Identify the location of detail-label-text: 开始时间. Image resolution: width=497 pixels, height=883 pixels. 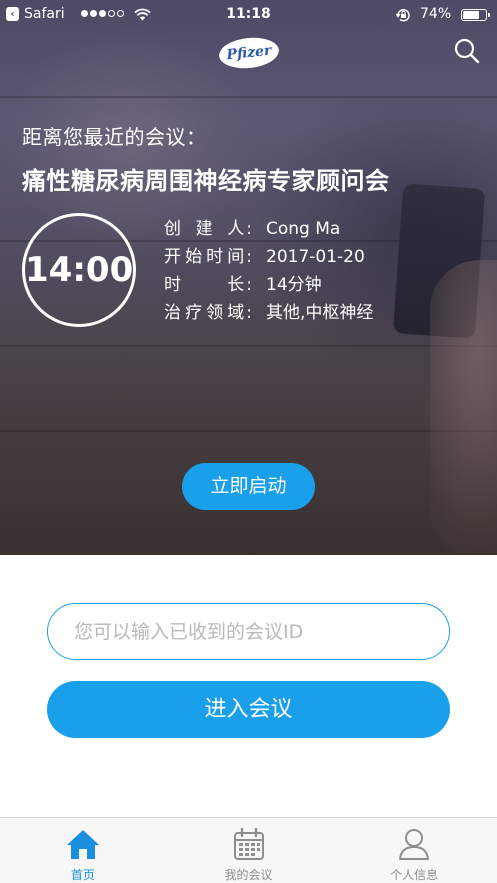
(204, 257).